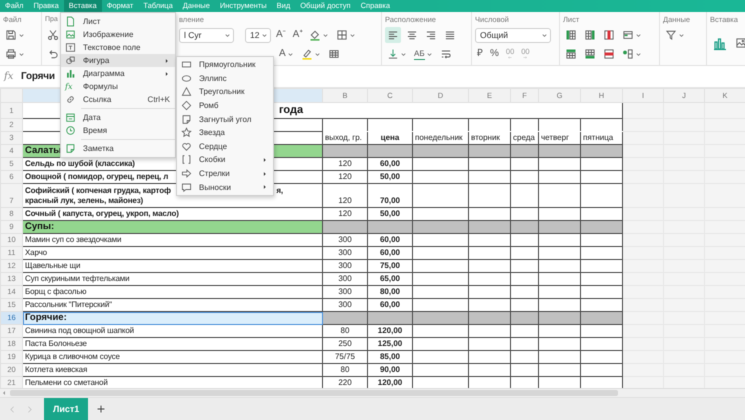 The height and width of the screenshot is (420, 745). What do you see at coordinates (494, 54) in the screenshot?
I see `percent-button: %` at bounding box center [494, 54].